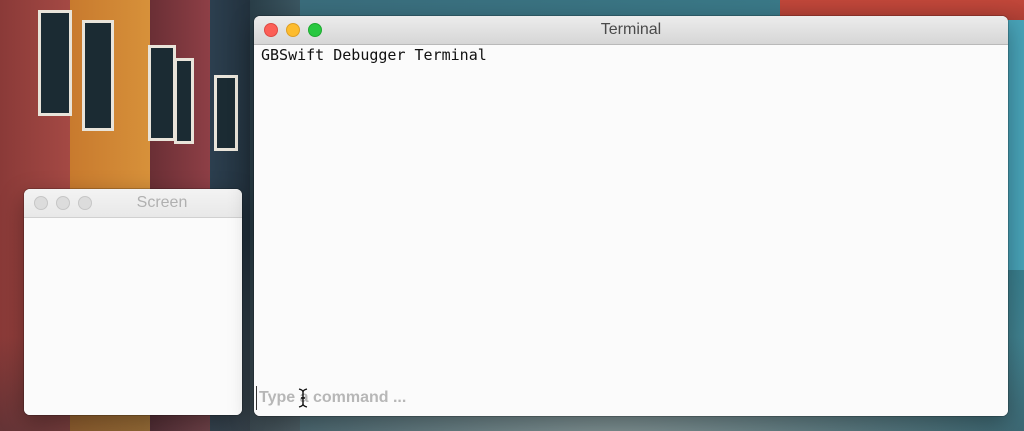 The height and width of the screenshot is (431, 1024). I want to click on screen-titlebar: Screen, so click(133, 203).